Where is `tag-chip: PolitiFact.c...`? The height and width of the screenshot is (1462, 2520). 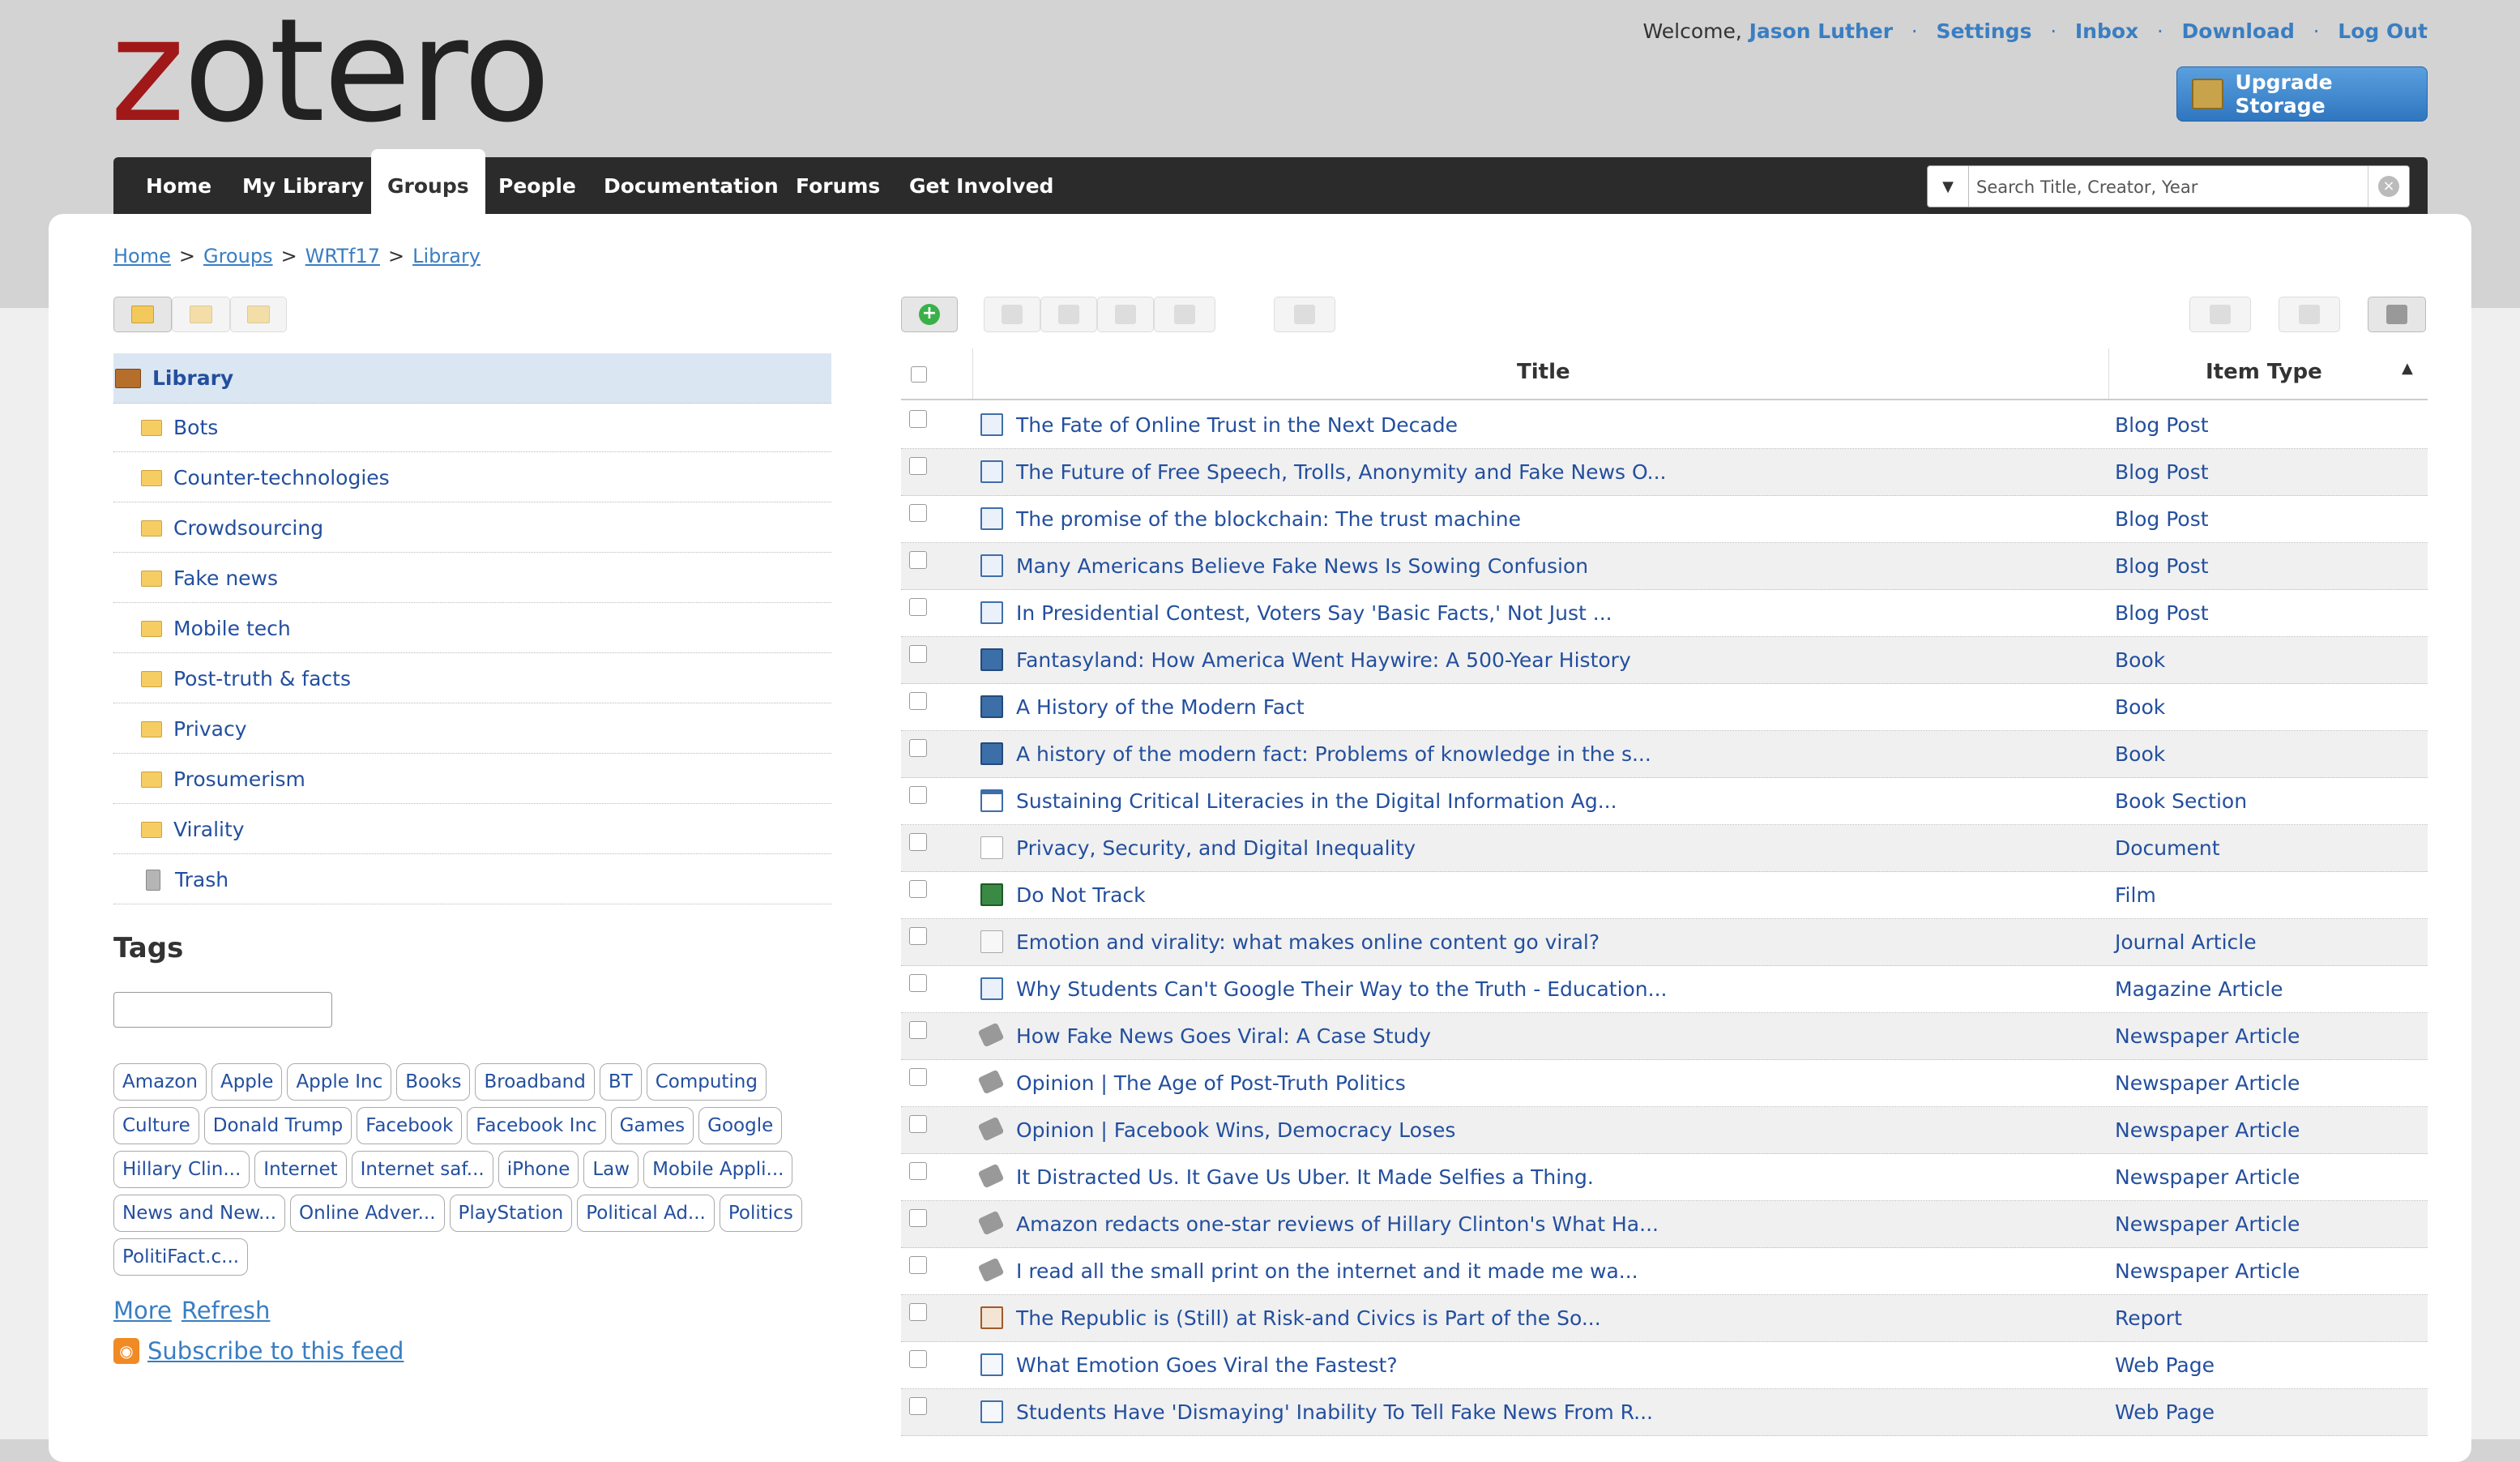 tag-chip: PolitiFact.c... is located at coordinates (181, 1257).